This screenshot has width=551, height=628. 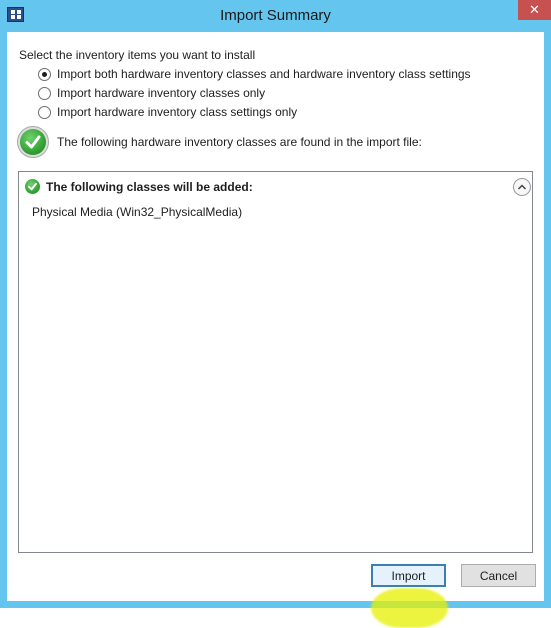 I want to click on title-bar: Import Summary ✕, so click(x=275, y=16).